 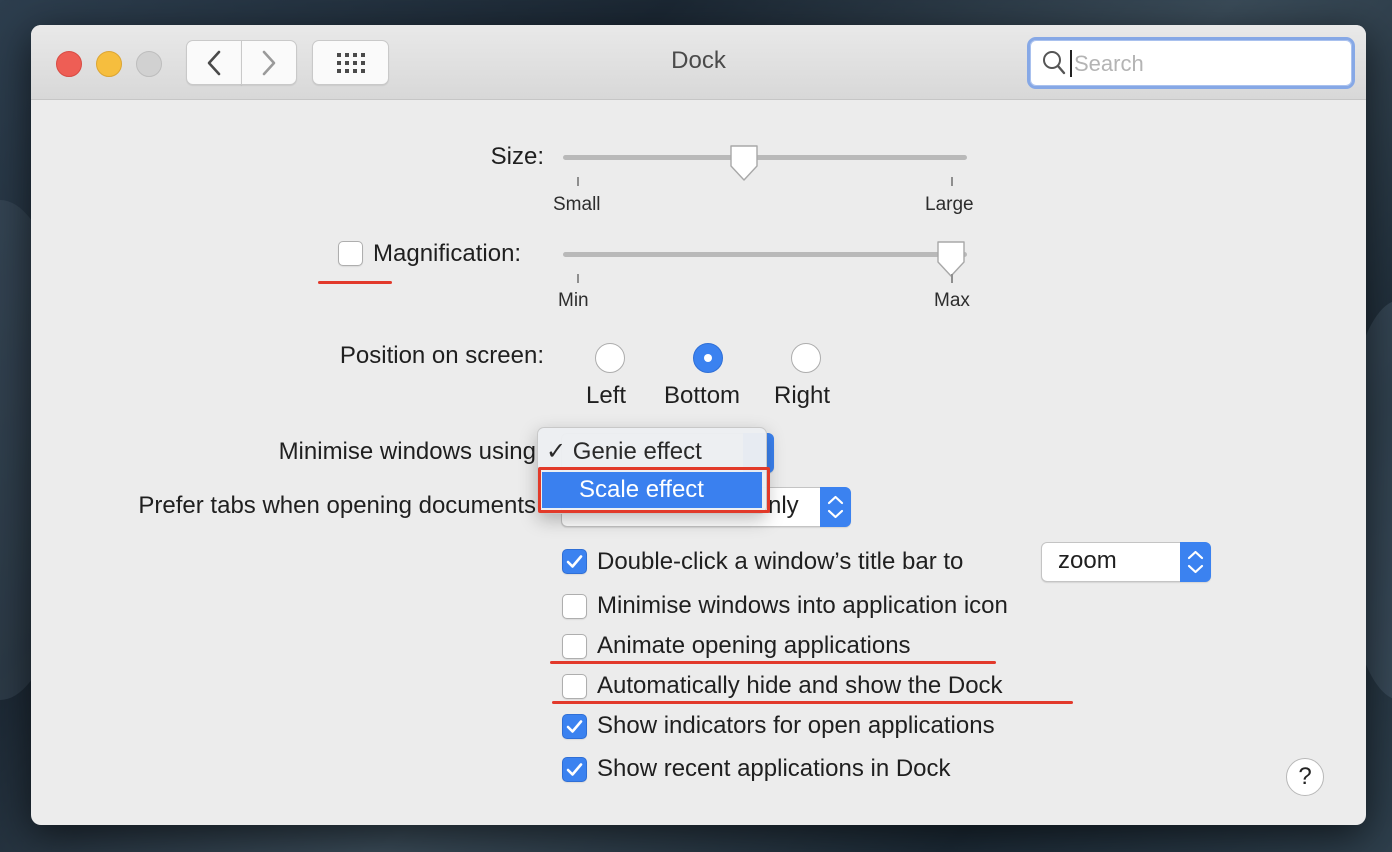 What do you see at coordinates (1126, 562) in the screenshot?
I see `double-click-action-popup: zoom` at bounding box center [1126, 562].